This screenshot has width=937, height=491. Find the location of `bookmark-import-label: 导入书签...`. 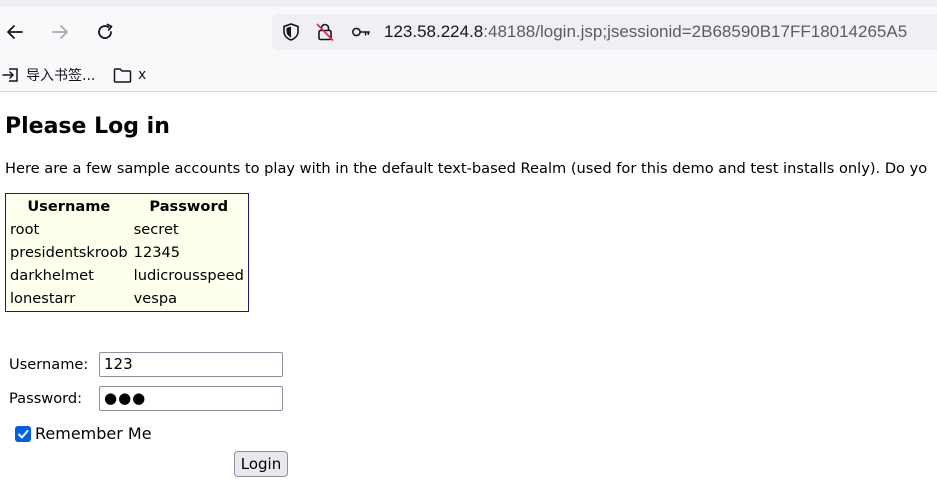

bookmark-import-label: 导入书签... is located at coordinates (61, 76).